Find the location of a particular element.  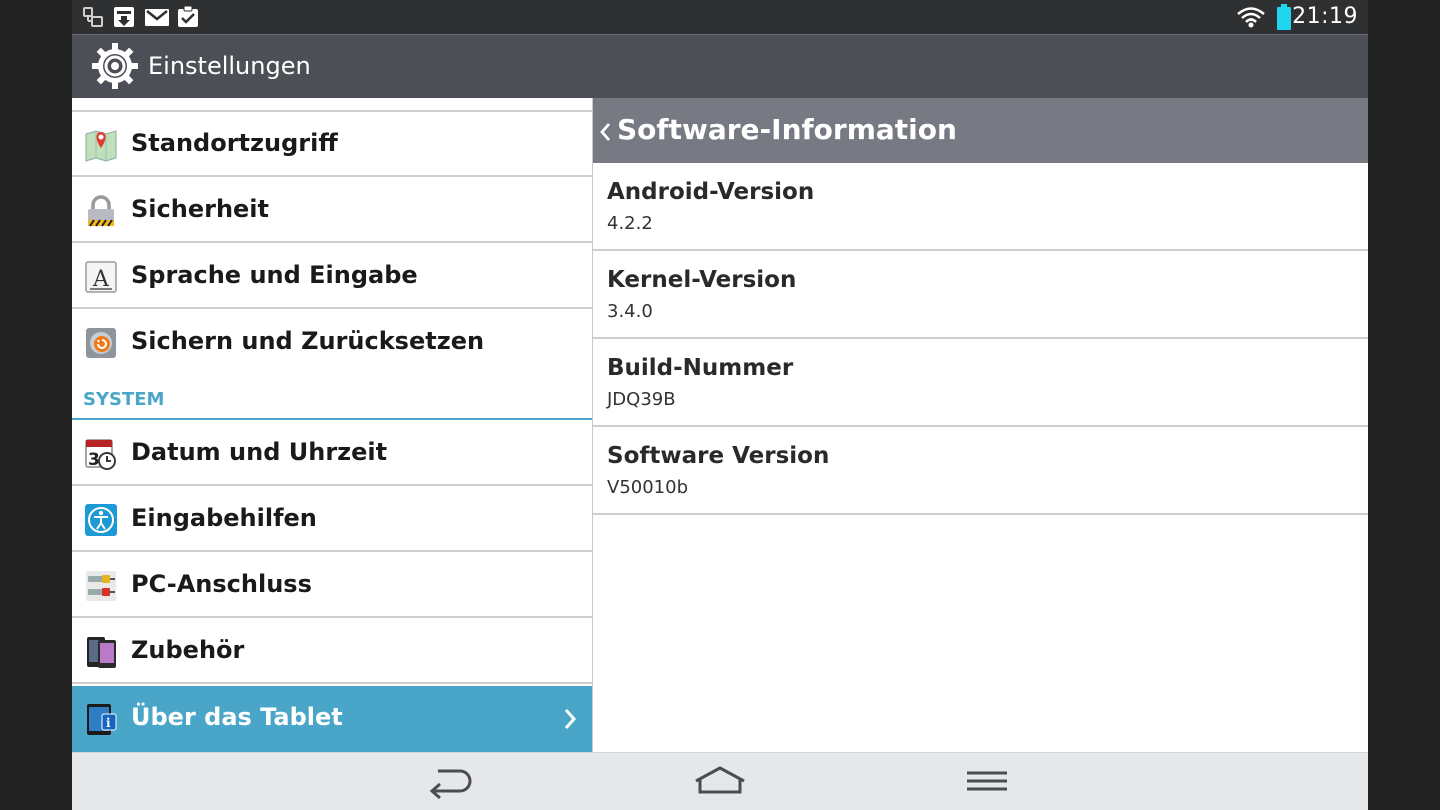

usb-debug-icon is located at coordinates (93, 19).